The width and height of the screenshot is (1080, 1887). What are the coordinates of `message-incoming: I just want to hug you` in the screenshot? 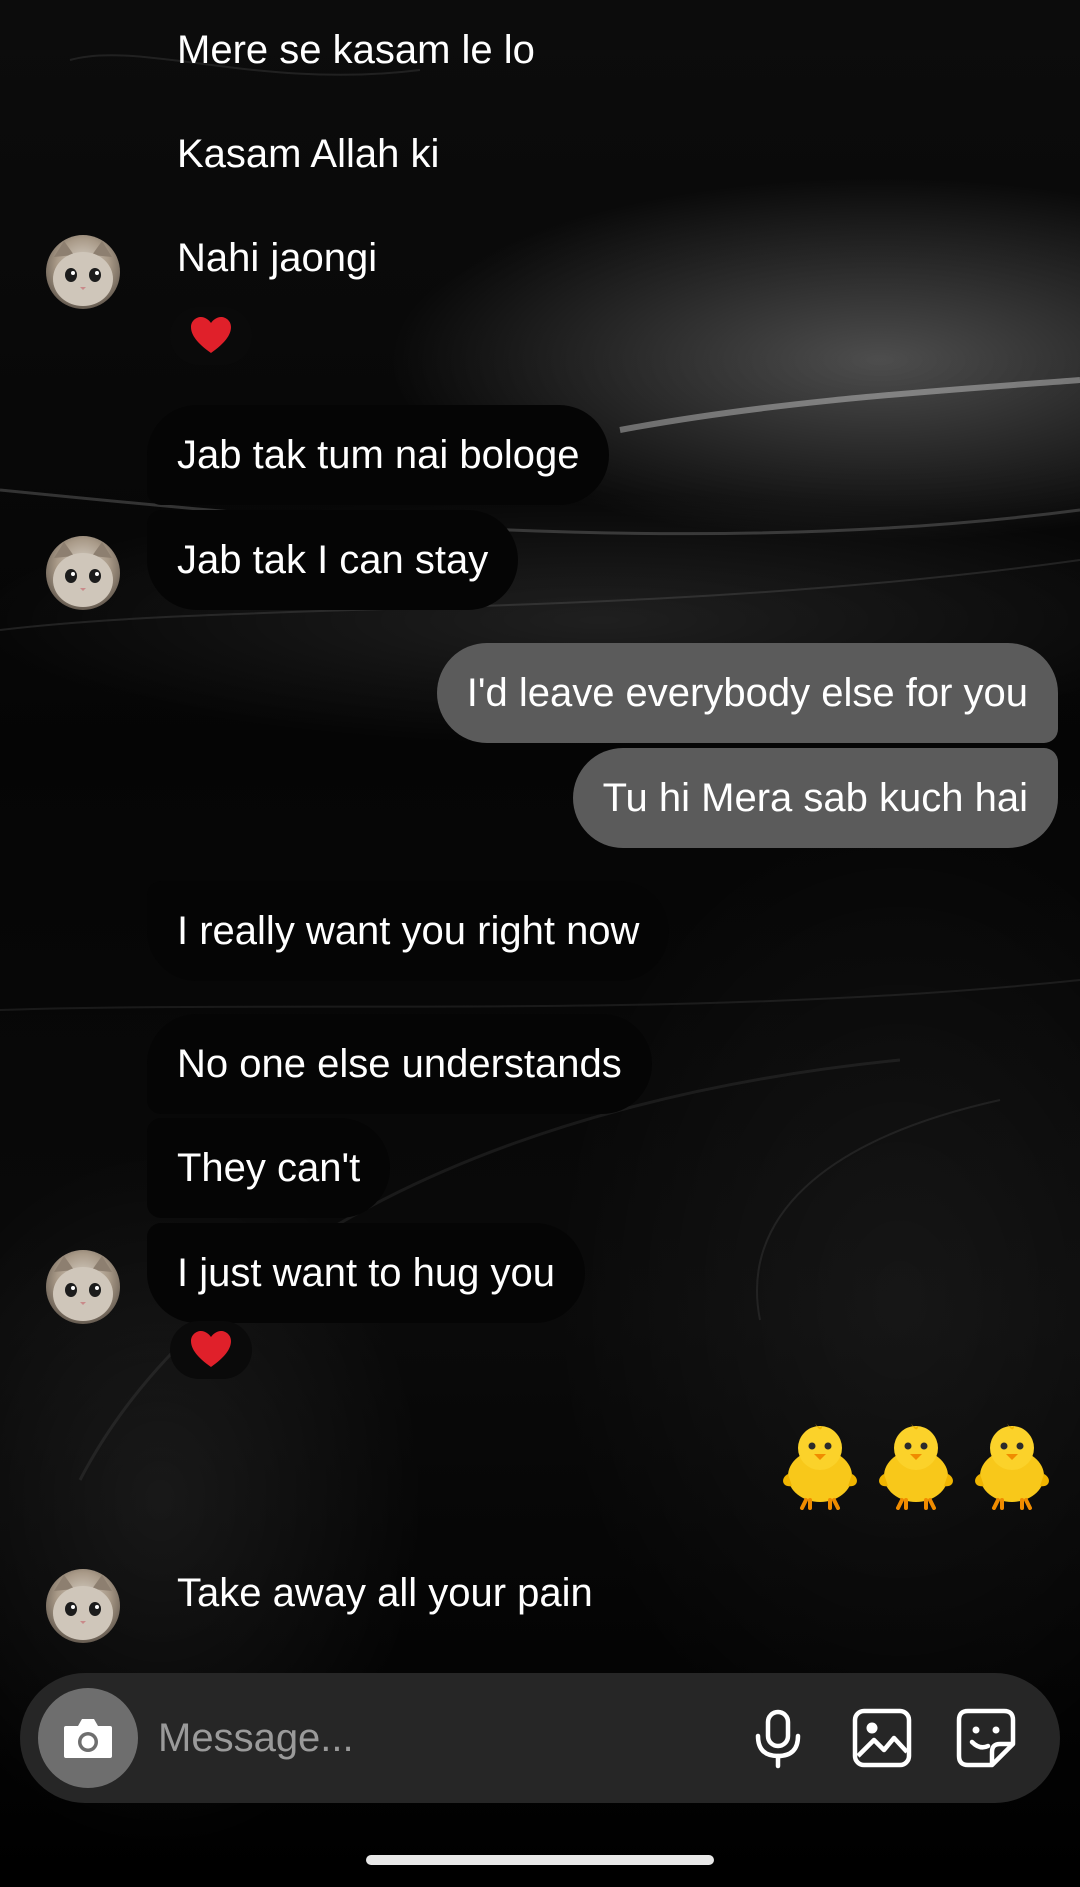 It's located at (366, 1273).